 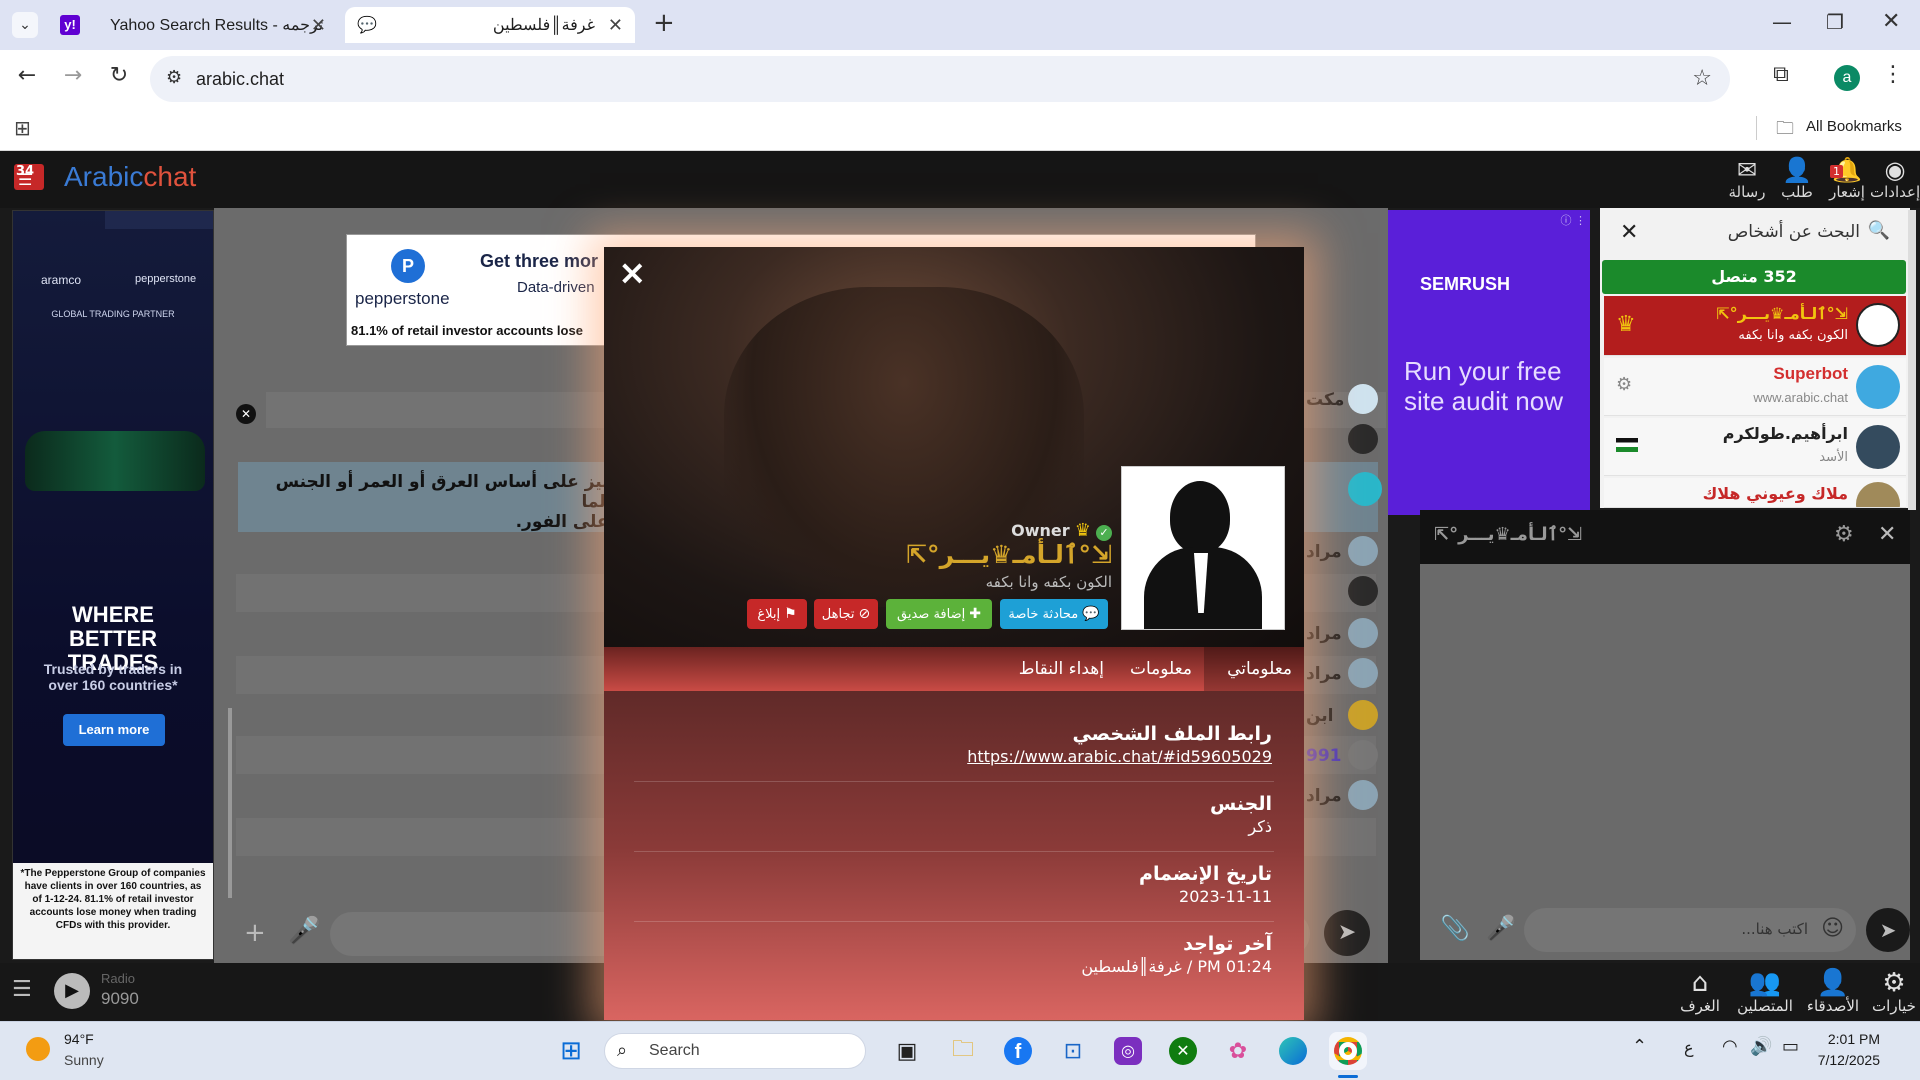 What do you see at coordinates (1833, 992) in the screenshot?
I see `nav-friends: 👤 الأصدقاء` at bounding box center [1833, 992].